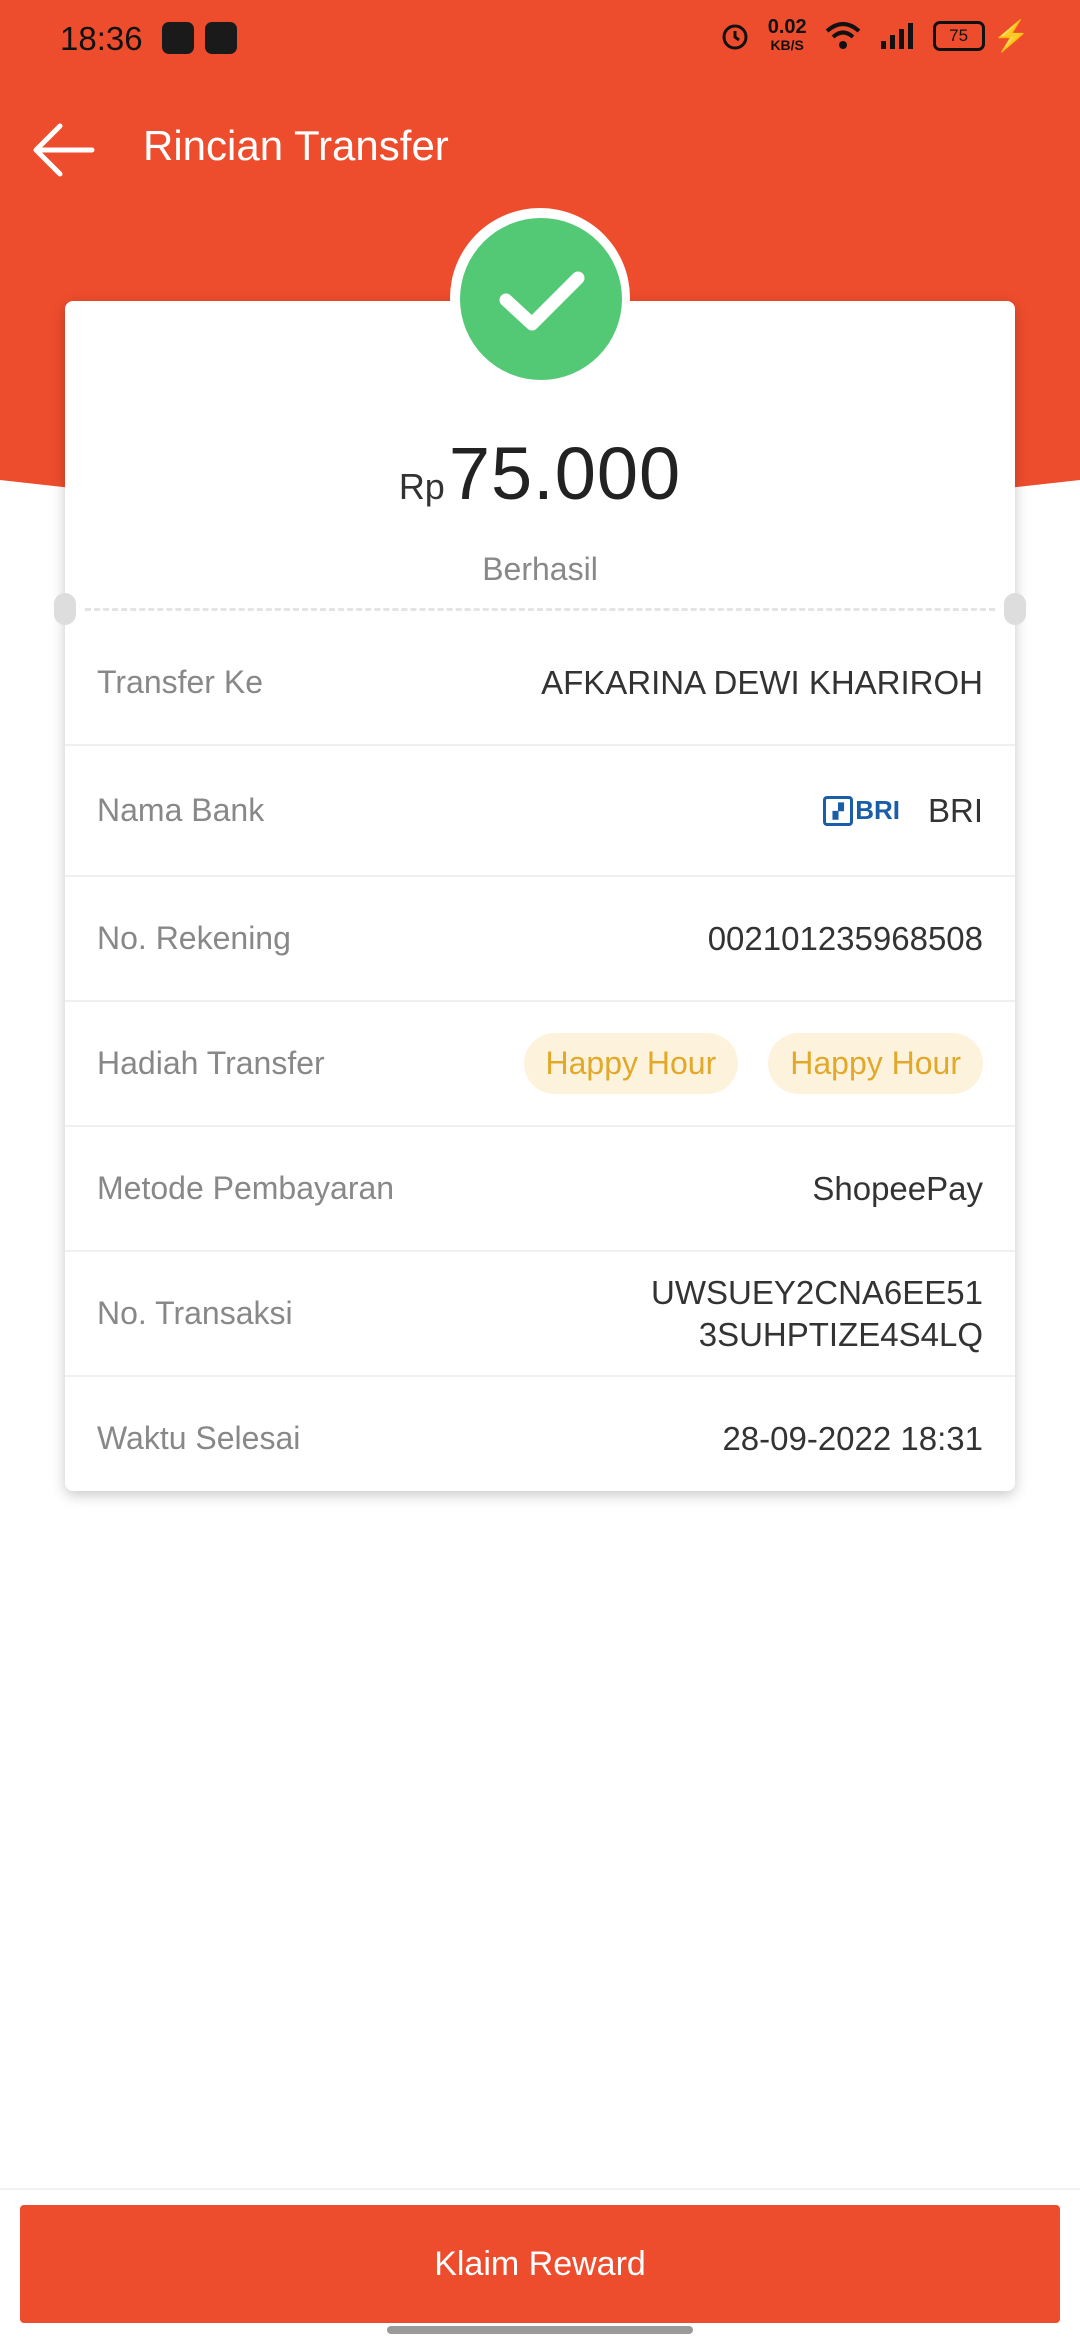 The height and width of the screenshot is (2340, 1080). What do you see at coordinates (178, 38) in the screenshot?
I see `app-notification-icon` at bounding box center [178, 38].